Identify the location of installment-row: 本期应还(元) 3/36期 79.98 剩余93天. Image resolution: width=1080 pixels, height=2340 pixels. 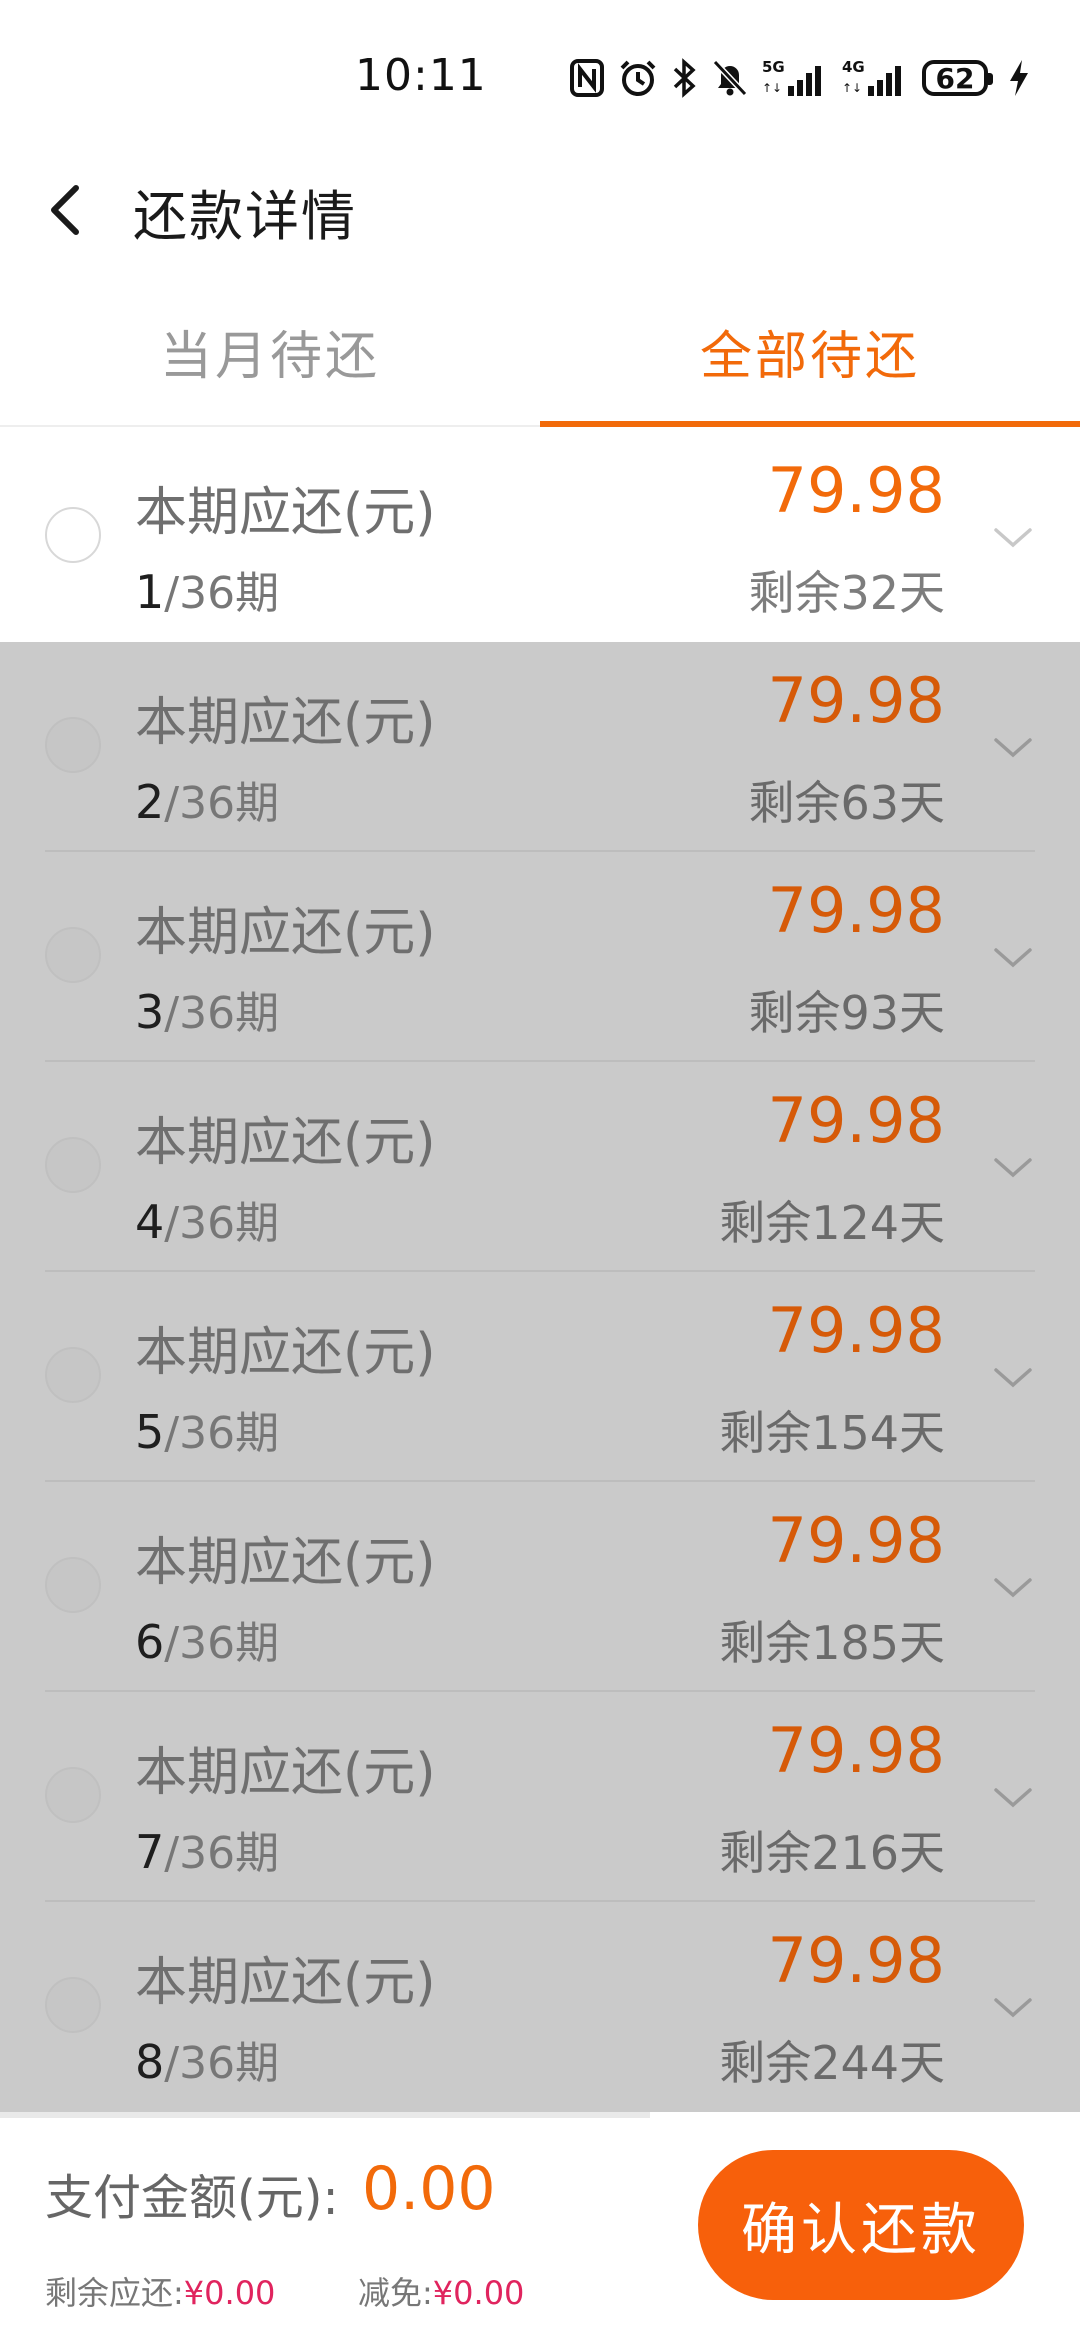
(540, 957).